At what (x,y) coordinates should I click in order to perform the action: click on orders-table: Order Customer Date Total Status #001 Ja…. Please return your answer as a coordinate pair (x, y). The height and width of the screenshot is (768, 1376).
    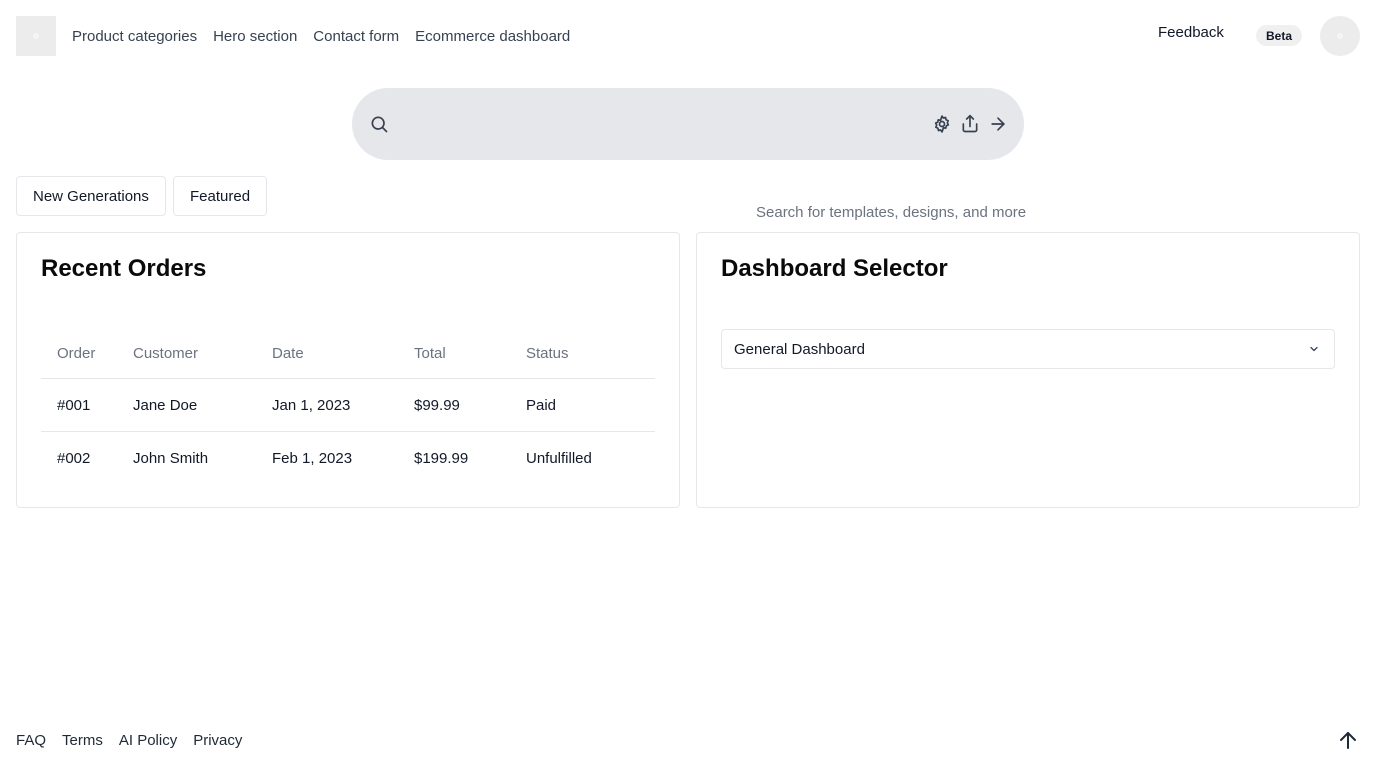
    Looking at the image, I should click on (348, 407).